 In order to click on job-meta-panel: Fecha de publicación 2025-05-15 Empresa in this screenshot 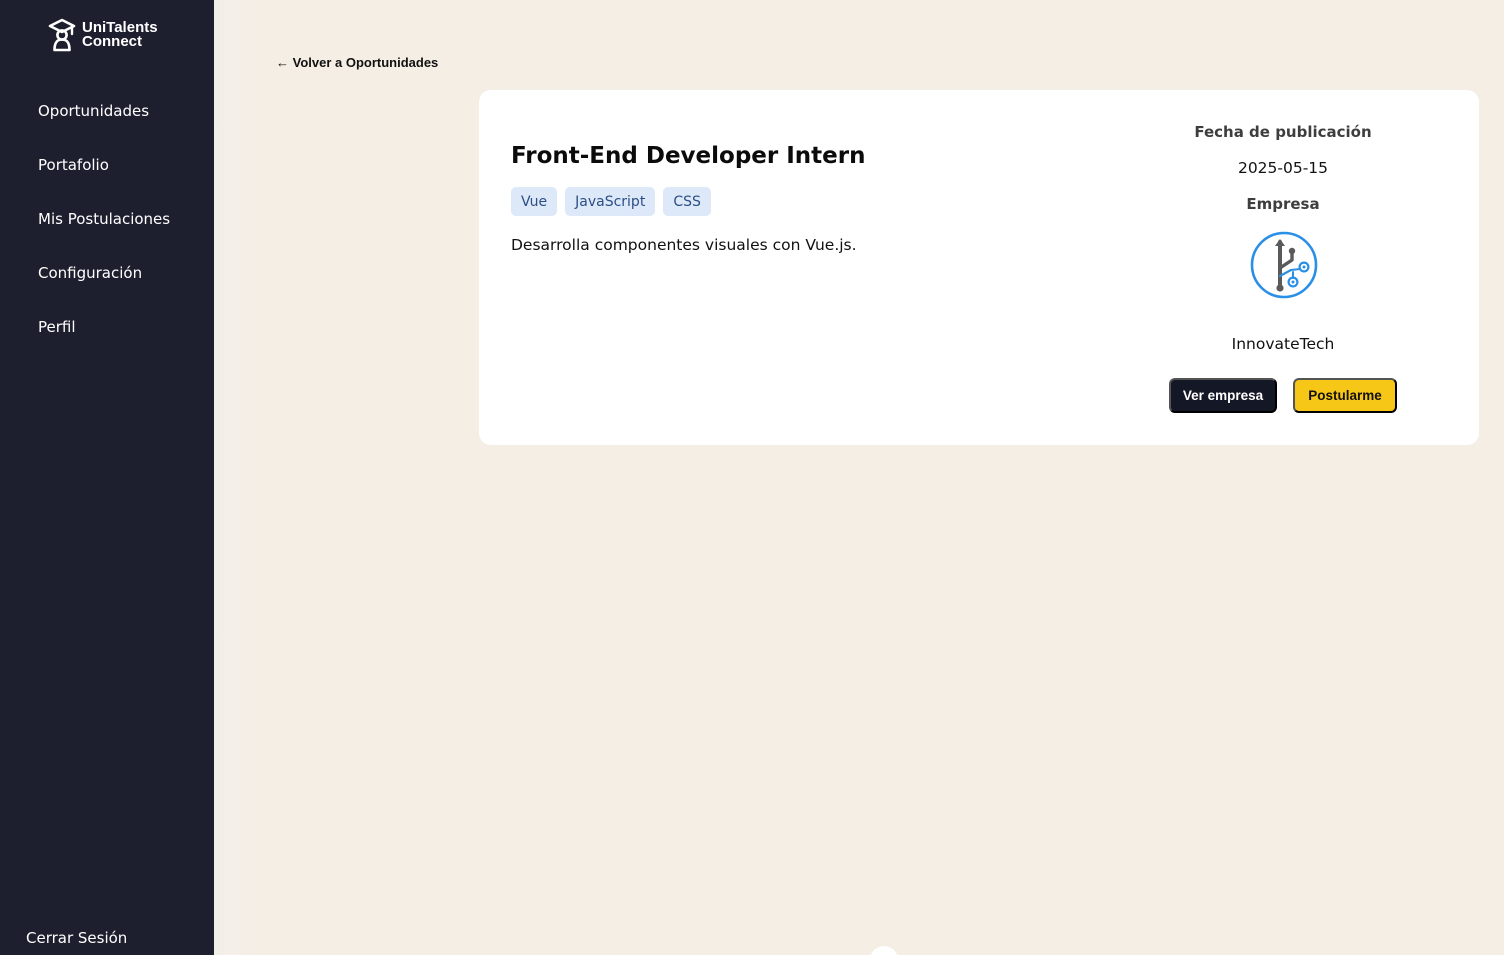, I will do `click(1283, 267)`.